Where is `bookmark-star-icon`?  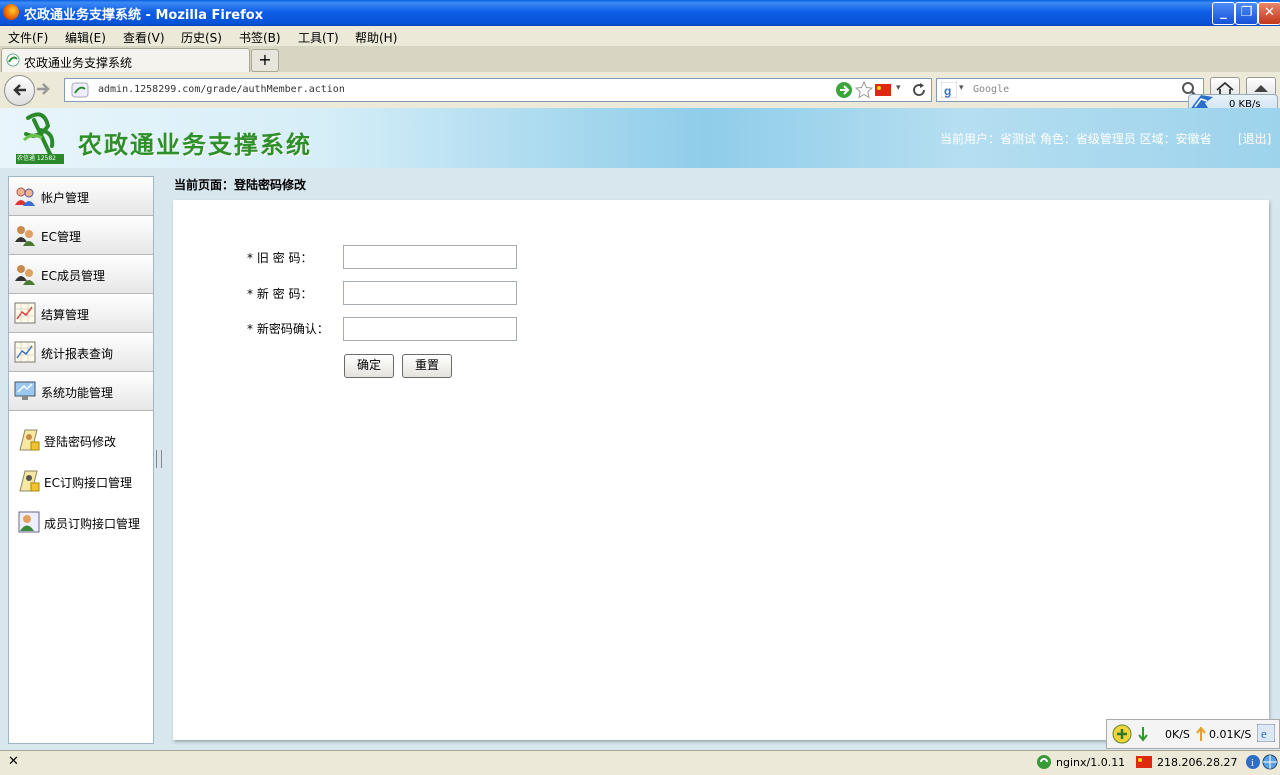
bookmark-star-icon is located at coordinates (864, 90).